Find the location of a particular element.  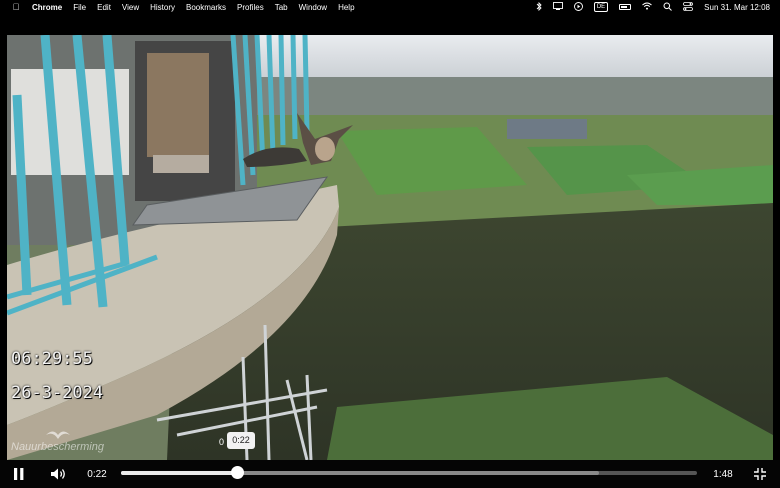

menu-app-name: Chrome is located at coordinates (47, 7).